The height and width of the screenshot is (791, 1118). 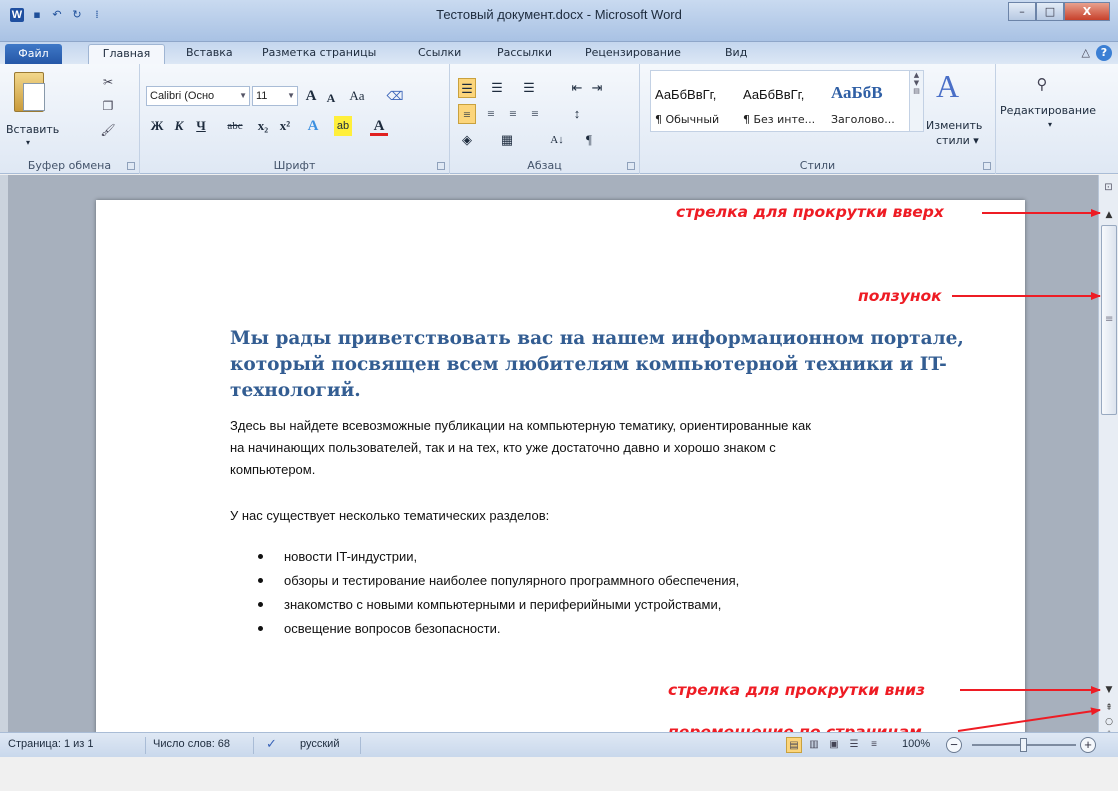 What do you see at coordinates (209, 52) in the screenshot?
I see `tab-insert: Вставка` at bounding box center [209, 52].